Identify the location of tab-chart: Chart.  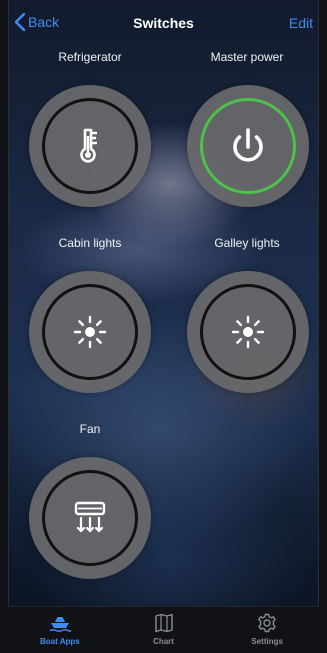
(164, 630).